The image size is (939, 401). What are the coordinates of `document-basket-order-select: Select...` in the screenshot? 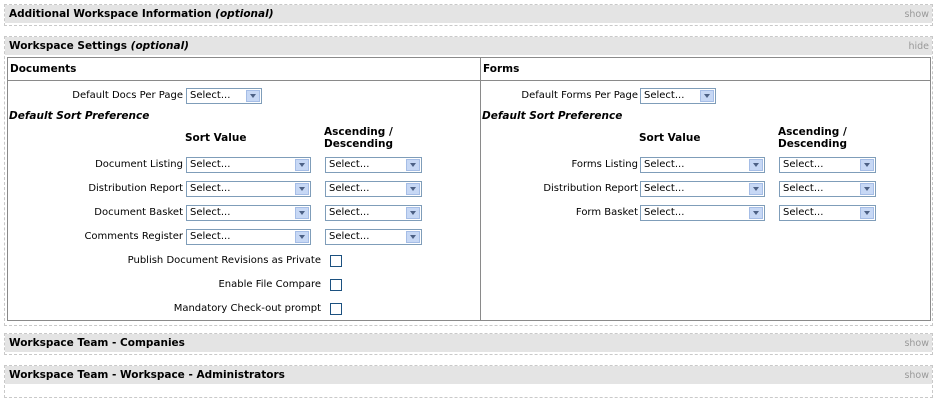 It's located at (373, 213).